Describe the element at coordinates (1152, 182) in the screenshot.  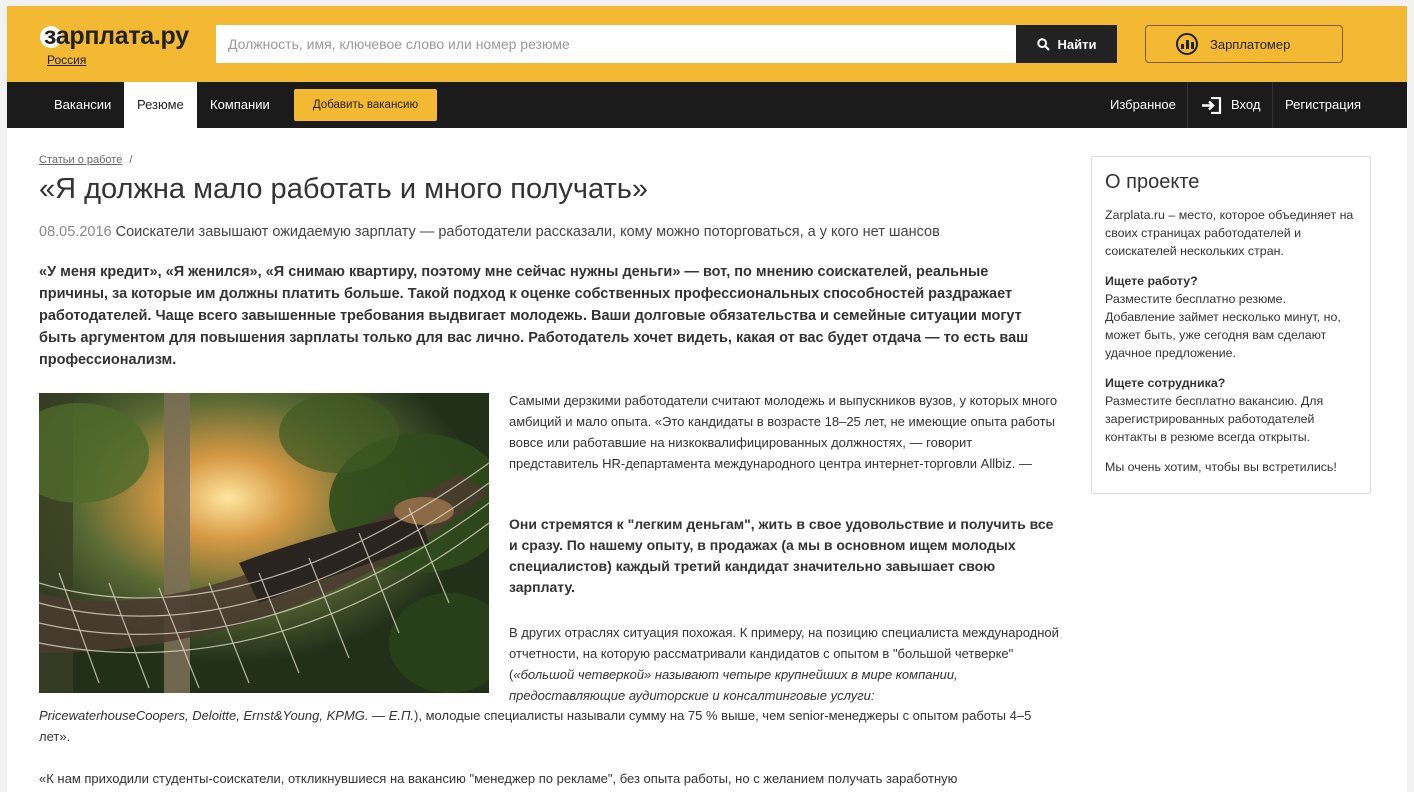
I see `sidebar-title: О проекте` at that location.